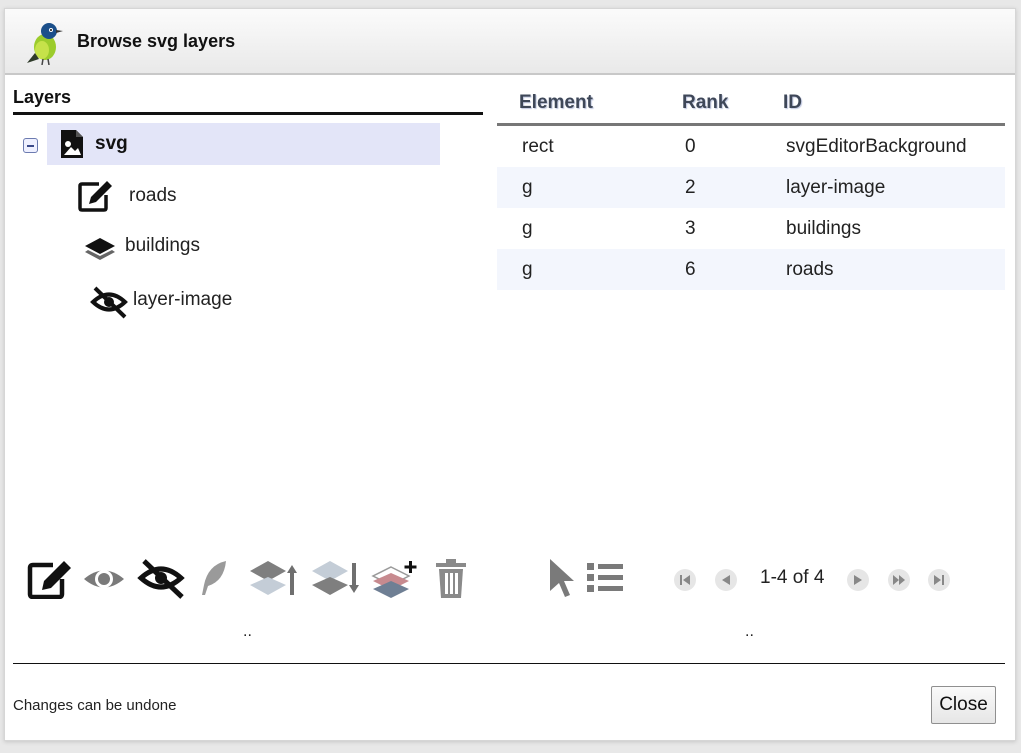 This screenshot has height=753, width=1021. Describe the element at coordinates (42, 97) in the screenshot. I see `layers-heading: Layers` at that location.